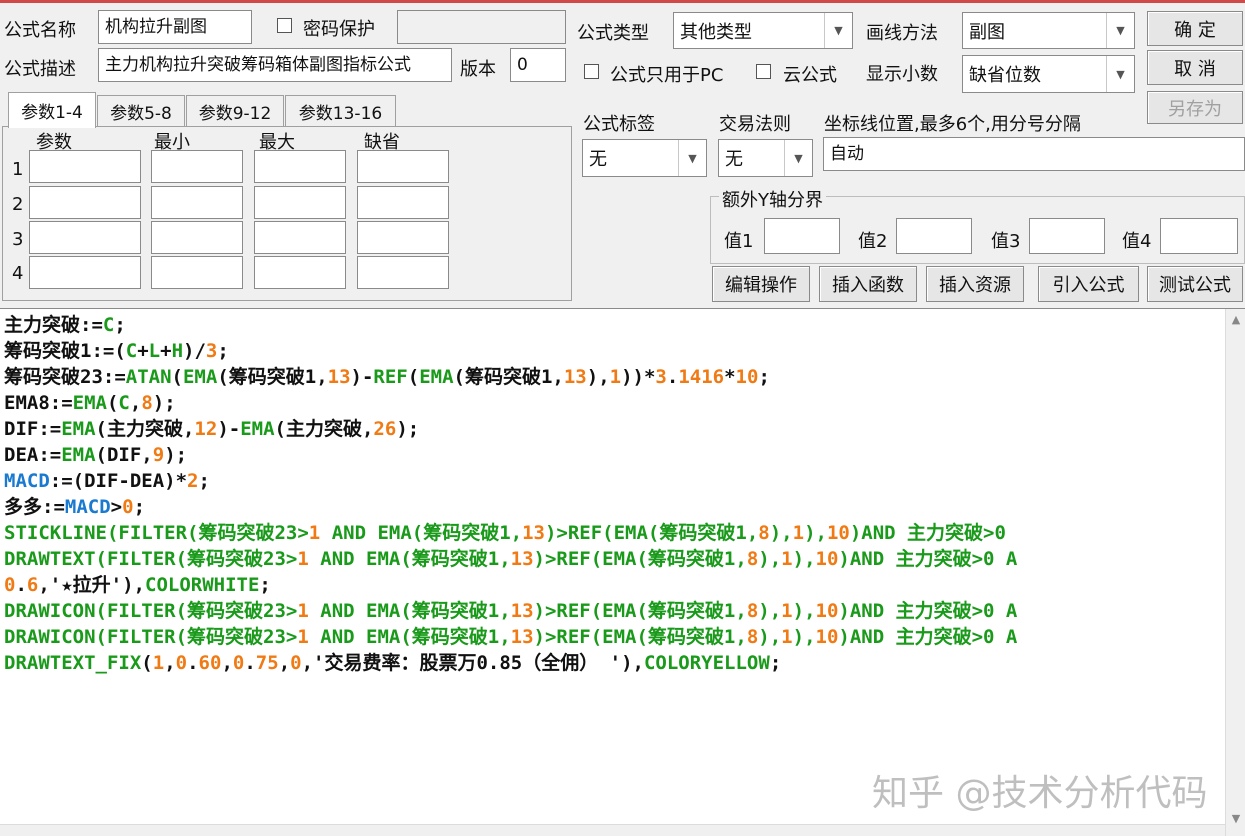 Image resolution: width=1245 pixels, height=836 pixels. What do you see at coordinates (40, 30) in the screenshot?
I see `formula-name-label: 公式名称` at bounding box center [40, 30].